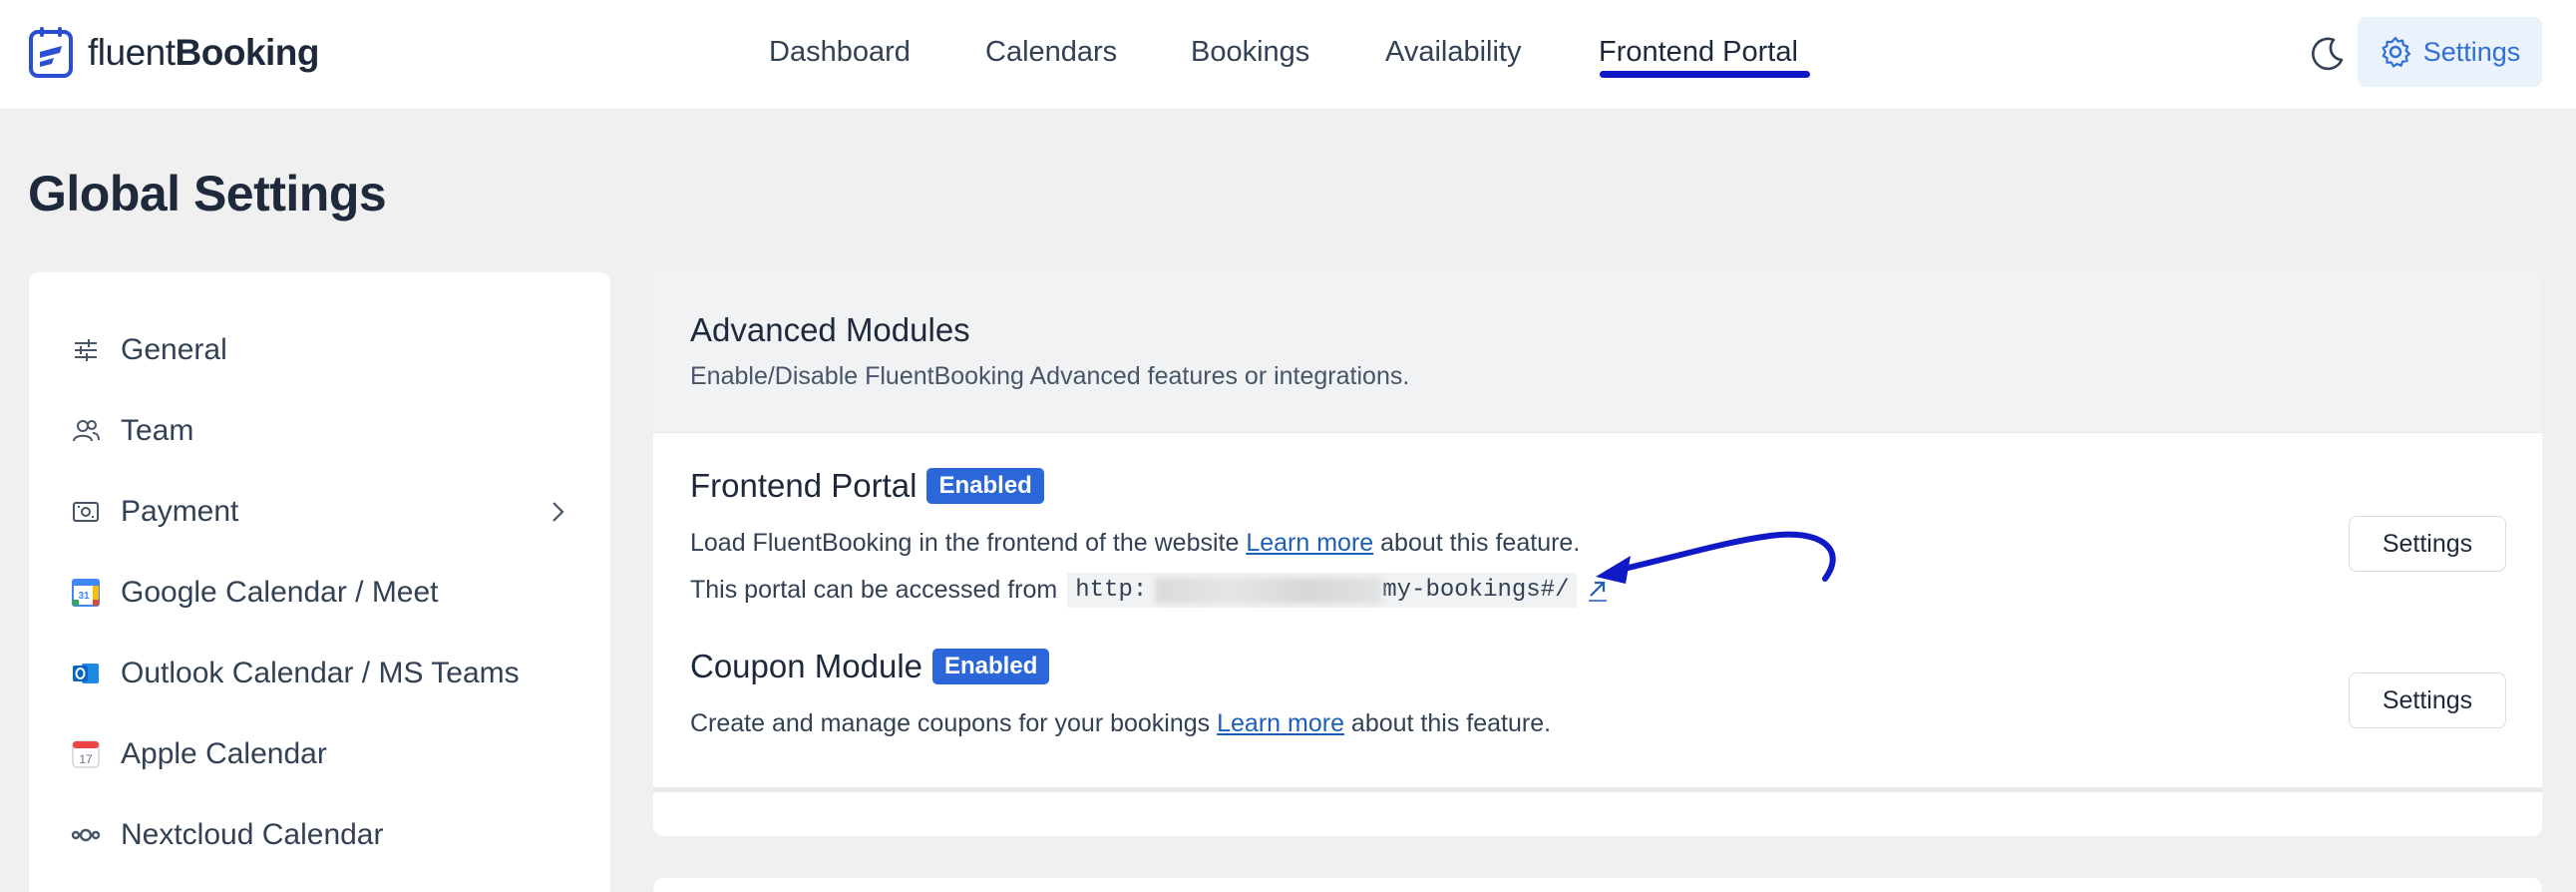 This screenshot has height=892, width=2576. I want to click on sliders-icon, so click(86, 350).